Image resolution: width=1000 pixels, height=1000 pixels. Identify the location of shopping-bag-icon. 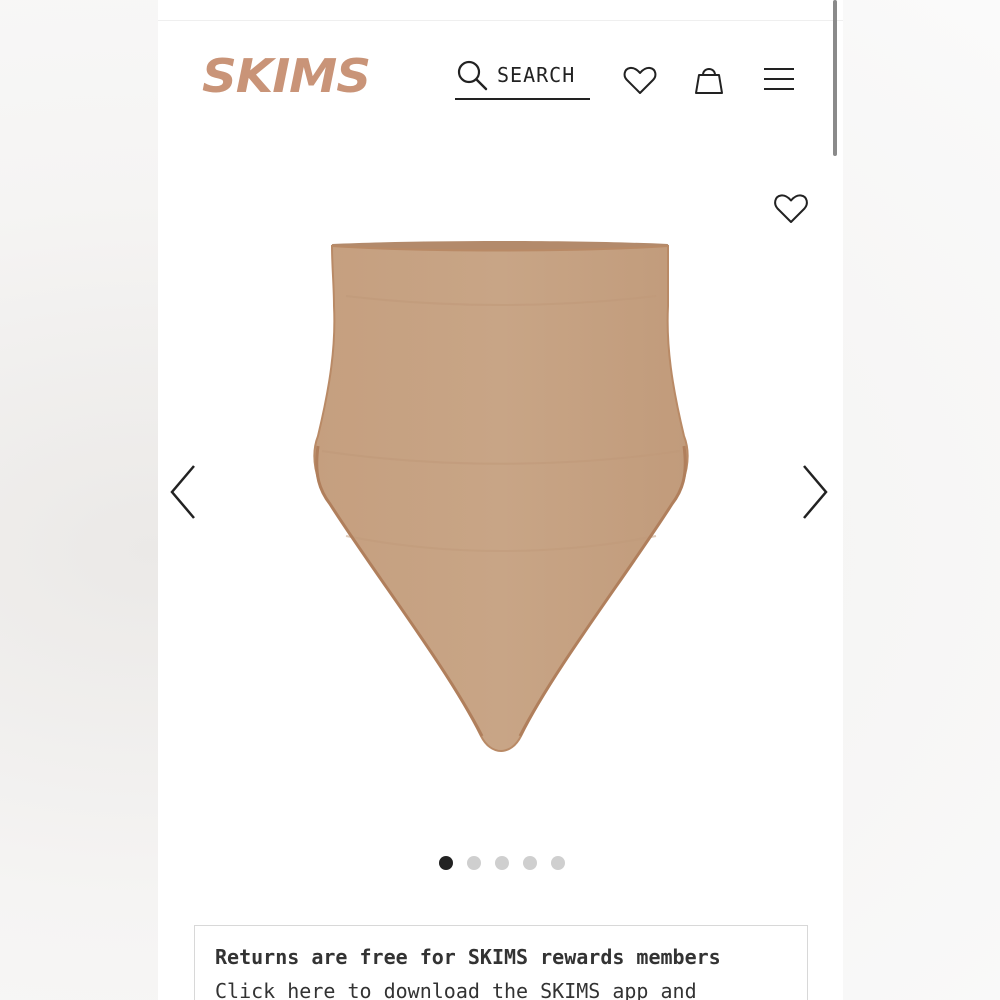
(709, 79).